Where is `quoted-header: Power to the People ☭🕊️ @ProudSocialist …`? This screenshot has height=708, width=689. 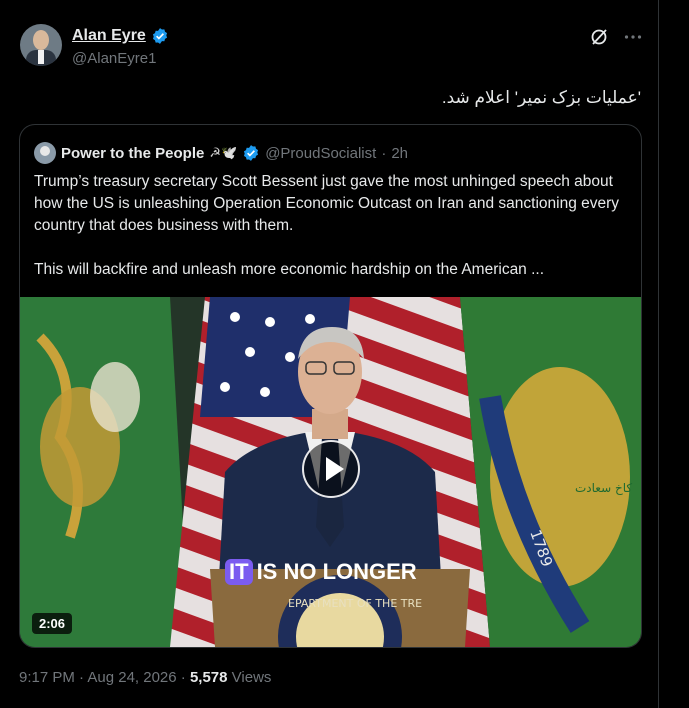
quoted-header: Power to the People ☭🕊️ @ProudSocialist … is located at coordinates (221, 153).